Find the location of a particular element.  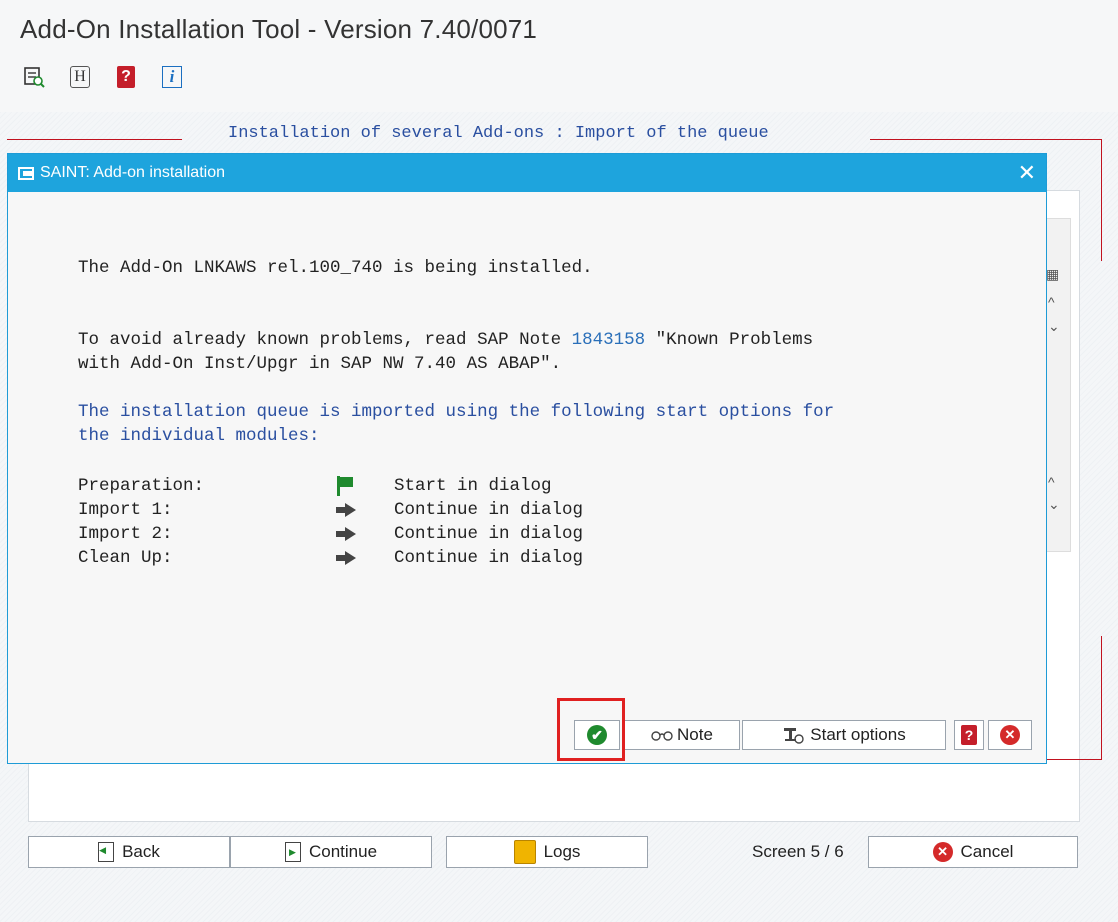

option-label: Import 2: is located at coordinates (125, 534).